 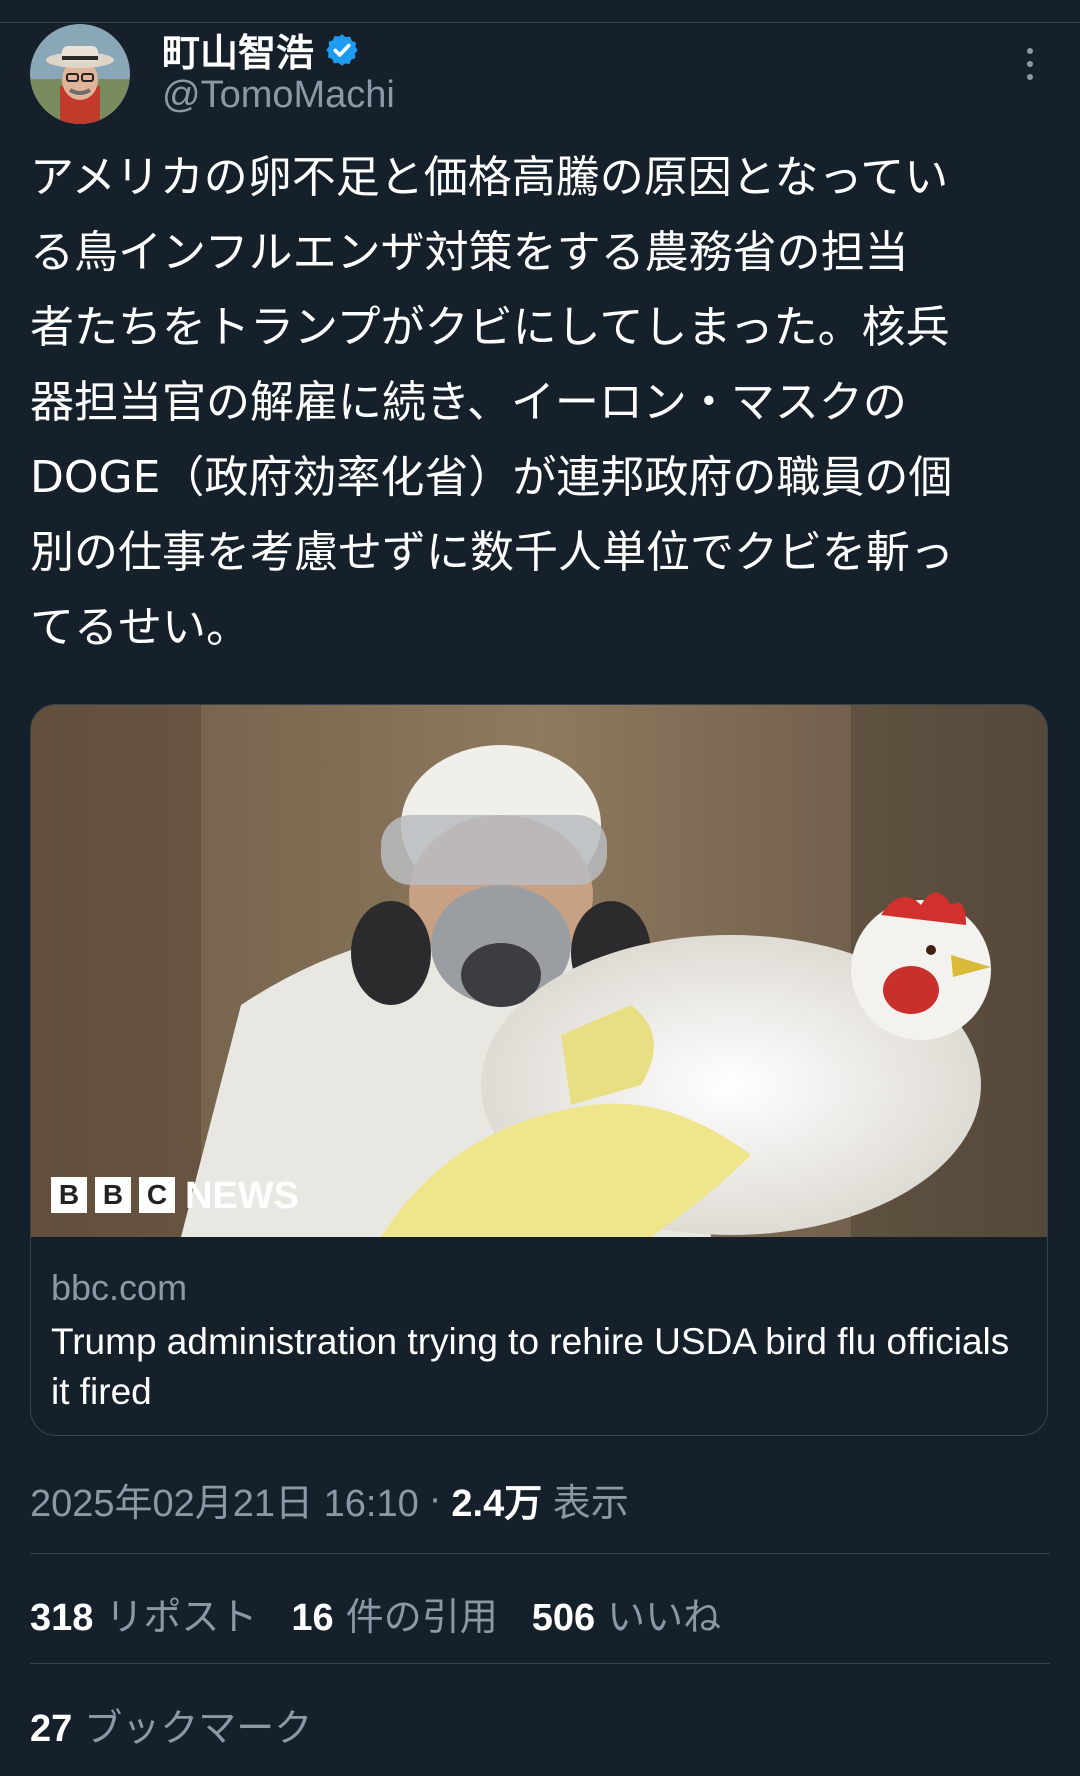 I want to click on more-options-icon, so click(x=1030, y=64).